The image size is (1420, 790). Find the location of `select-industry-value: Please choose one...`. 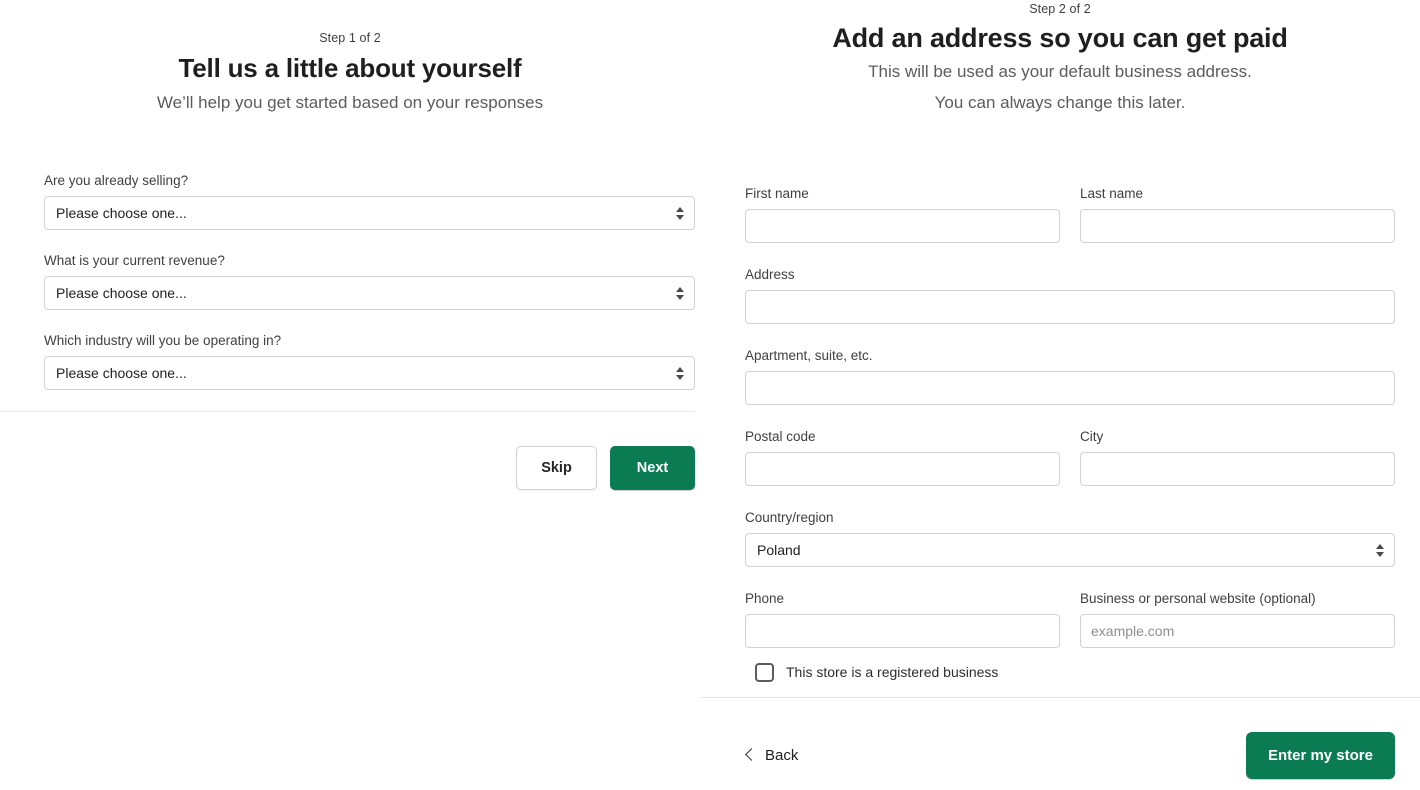

select-industry-value: Please choose one... is located at coordinates (369, 373).